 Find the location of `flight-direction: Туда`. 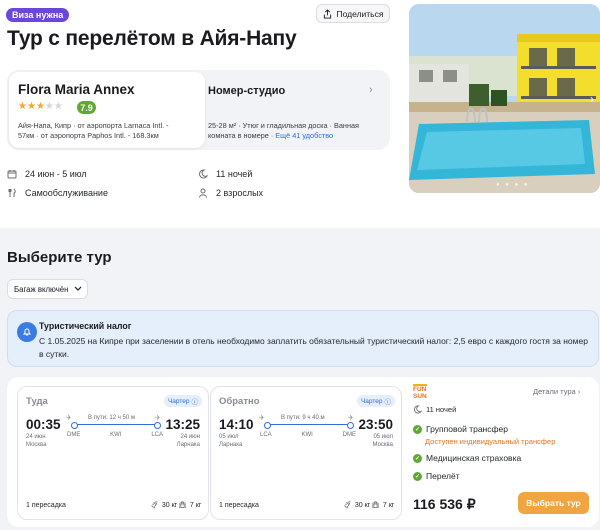

flight-direction: Туда is located at coordinates (37, 401).